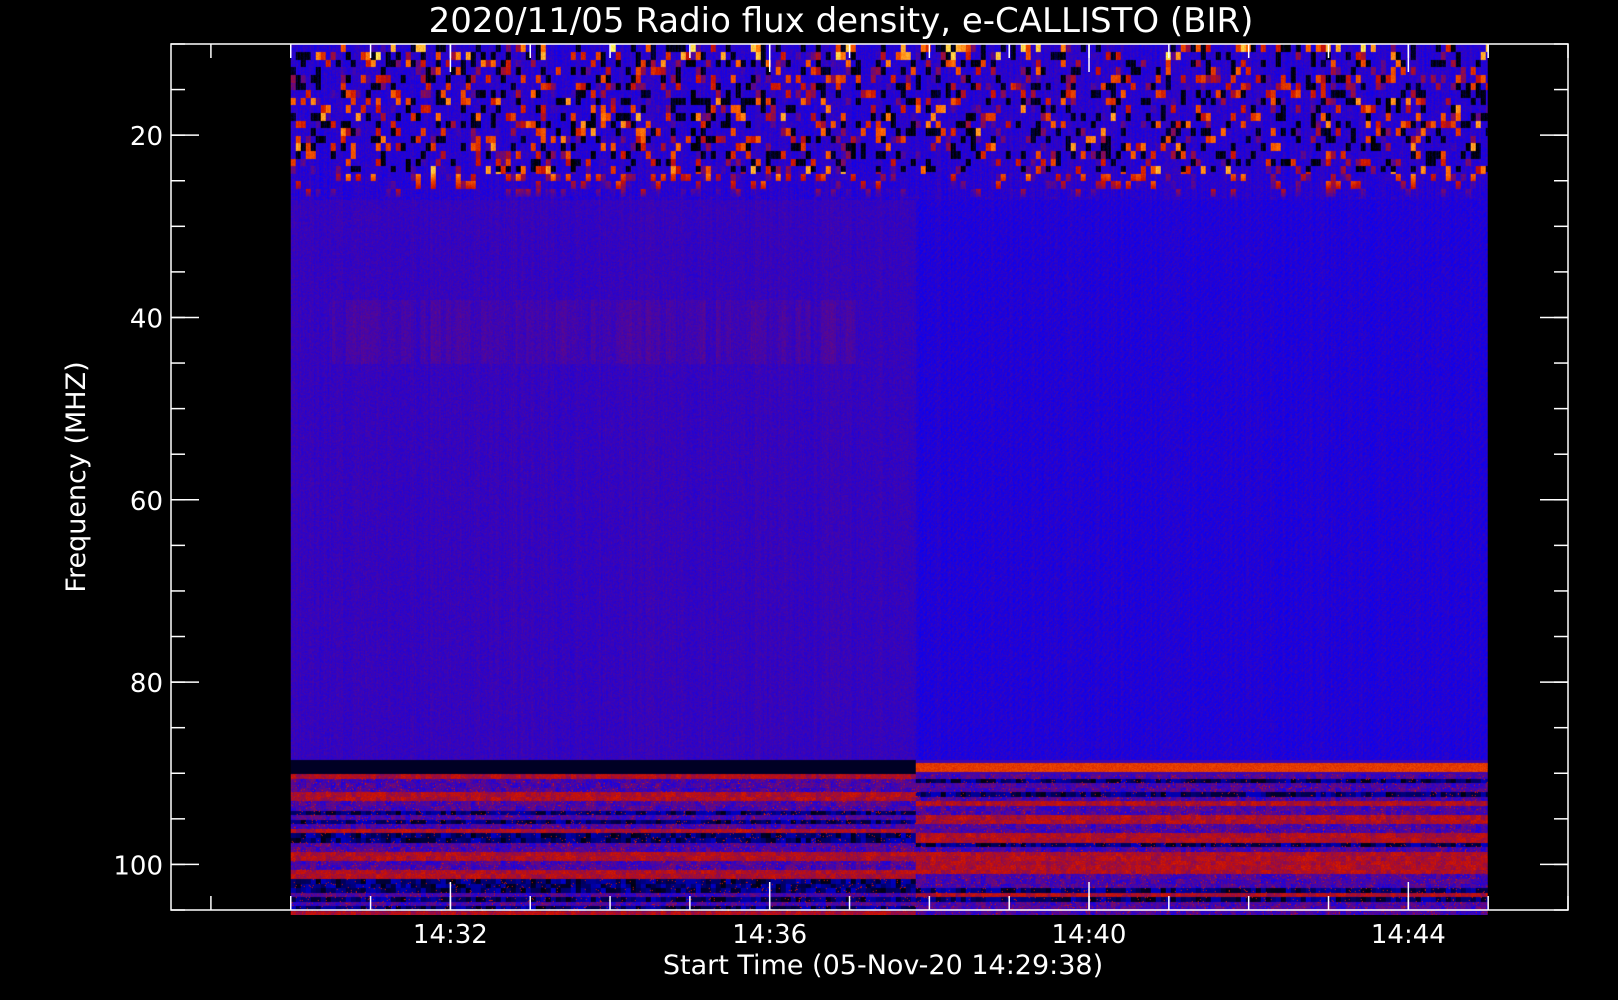 Image resolution: width=1618 pixels, height=1000 pixels. Describe the element at coordinates (883, 965) in the screenshot. I see `x-axis-label: Start Time (05-Nov-20 14:29:38)` at that location.